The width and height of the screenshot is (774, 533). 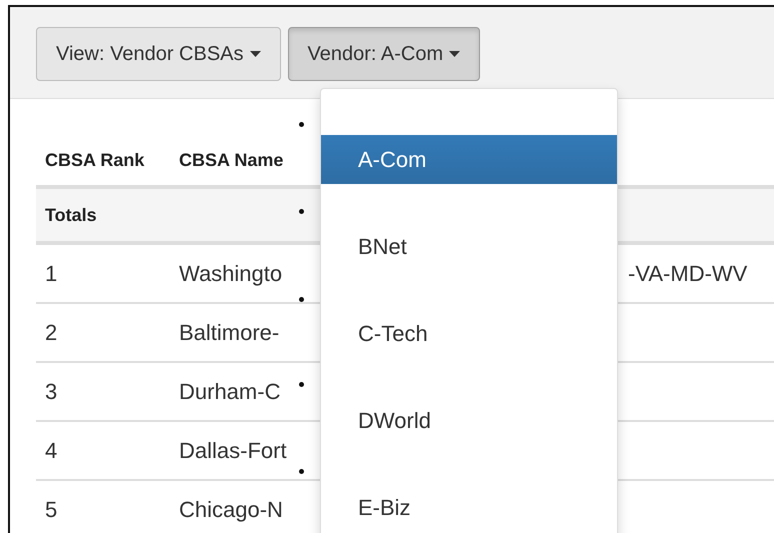 I want to click on table-cell-text: 4, so click(x=51, y=451).